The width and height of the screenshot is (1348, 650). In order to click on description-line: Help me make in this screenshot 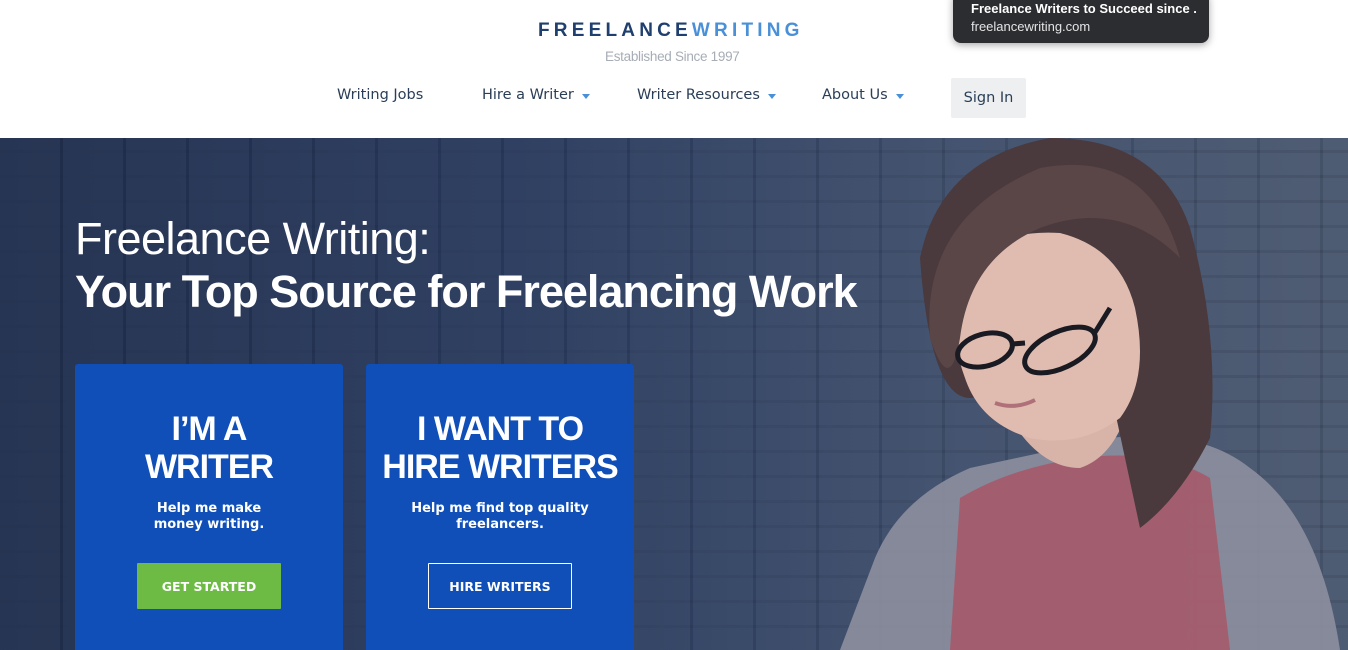, I will do `click(209, 508)`.